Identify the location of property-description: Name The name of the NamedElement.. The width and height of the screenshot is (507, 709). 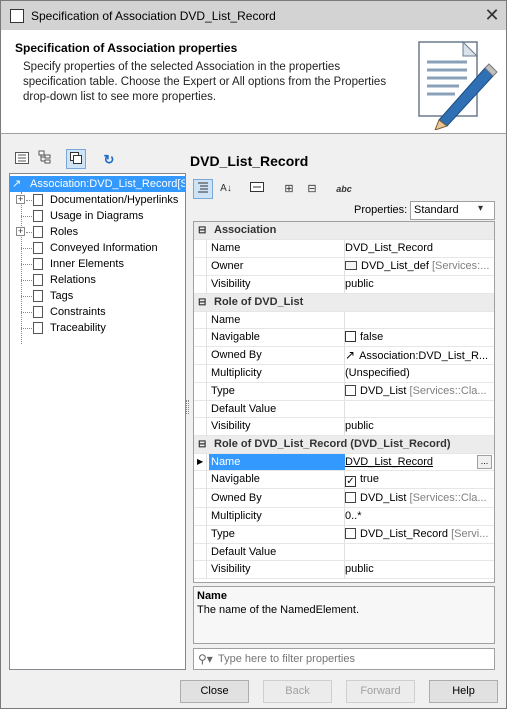
(344, 615).